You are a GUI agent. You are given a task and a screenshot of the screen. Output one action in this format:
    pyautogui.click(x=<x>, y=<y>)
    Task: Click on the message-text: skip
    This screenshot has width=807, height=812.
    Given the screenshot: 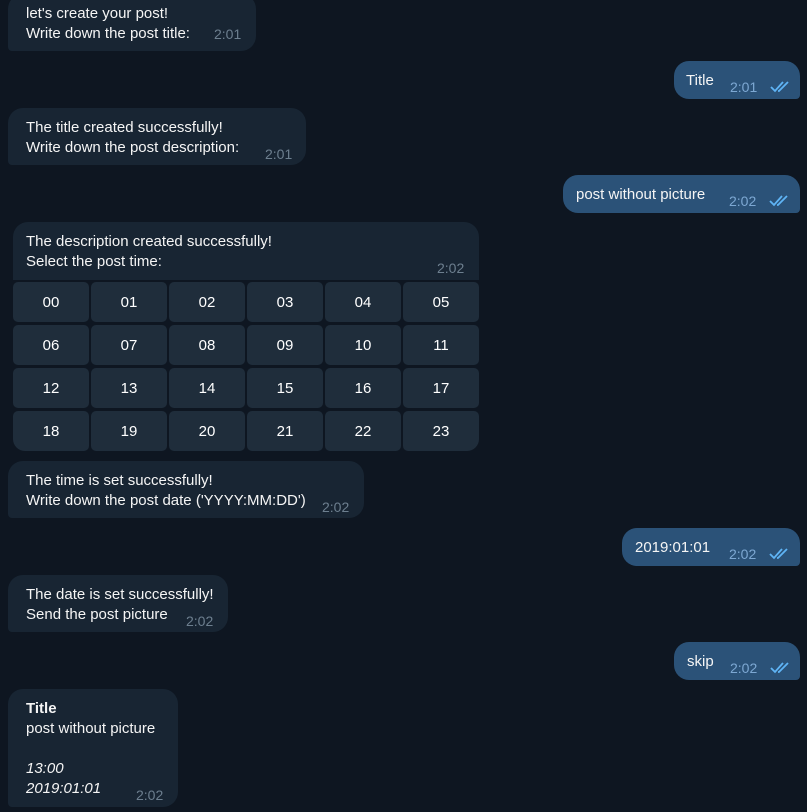 What is the action you would take?
    pyautogui.click(x=700, y=661)
    